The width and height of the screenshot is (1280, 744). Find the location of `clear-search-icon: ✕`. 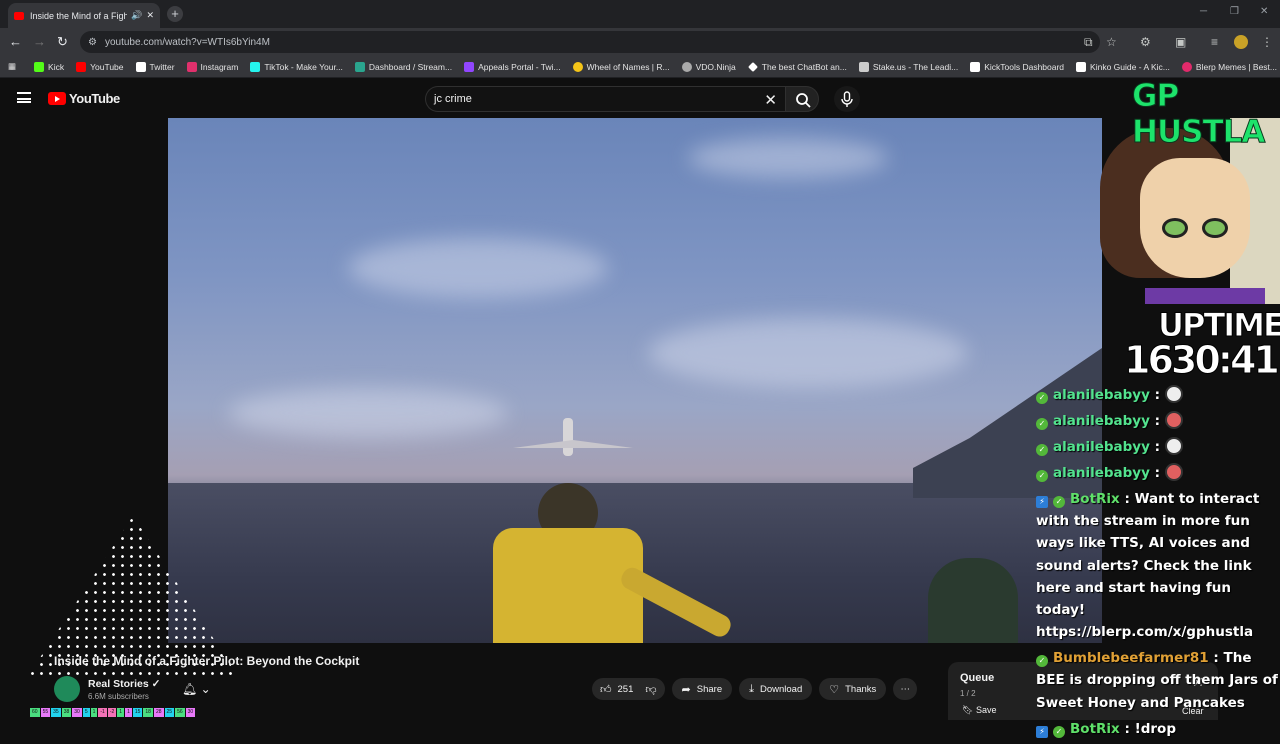

clear-search-icon: ✕ is located at coordinates (770, 100).